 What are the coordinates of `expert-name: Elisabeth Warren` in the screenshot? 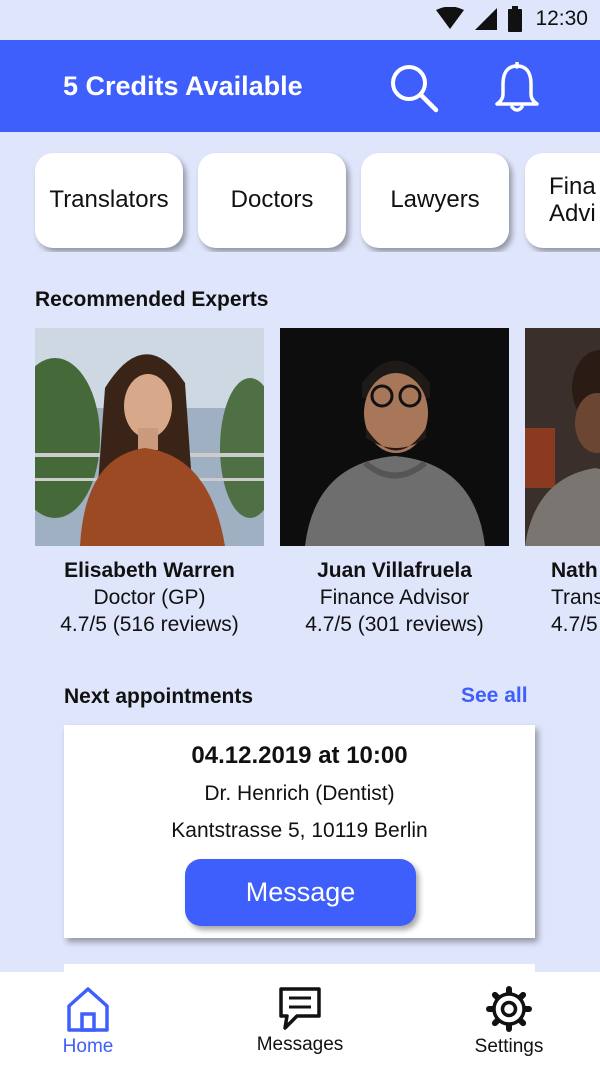 It's located at (149, 570).